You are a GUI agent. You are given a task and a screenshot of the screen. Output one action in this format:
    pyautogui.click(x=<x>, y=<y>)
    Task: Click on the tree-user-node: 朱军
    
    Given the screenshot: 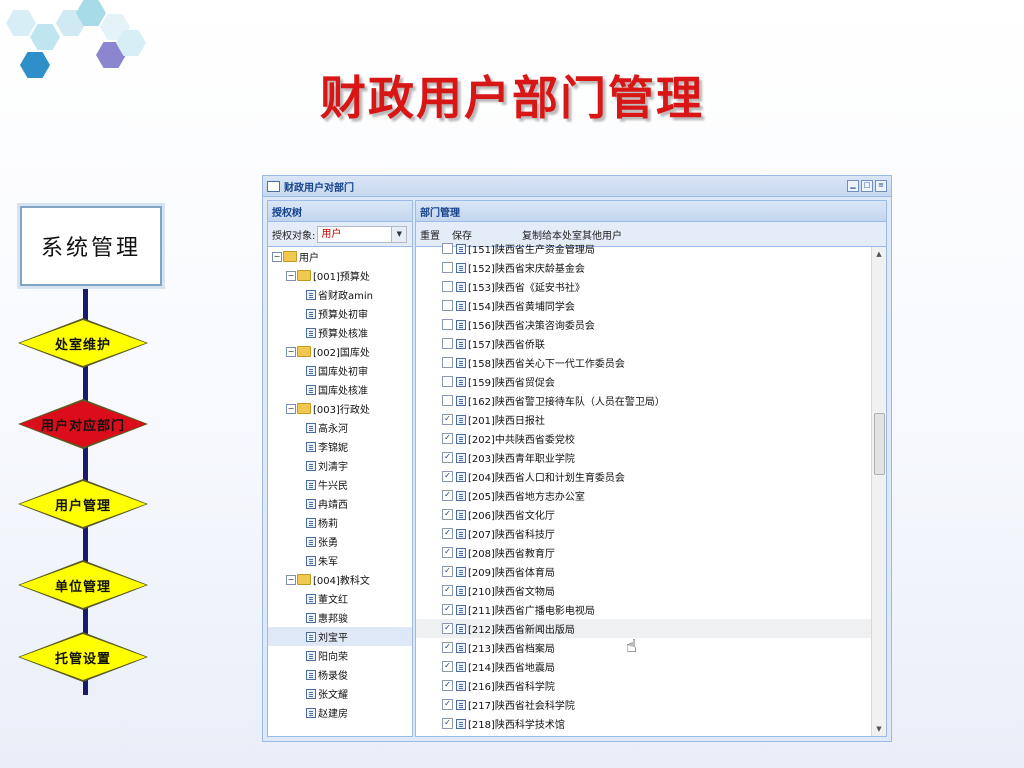 What is the action you would take?
    pyautogui.click(x=340, y=560)
    